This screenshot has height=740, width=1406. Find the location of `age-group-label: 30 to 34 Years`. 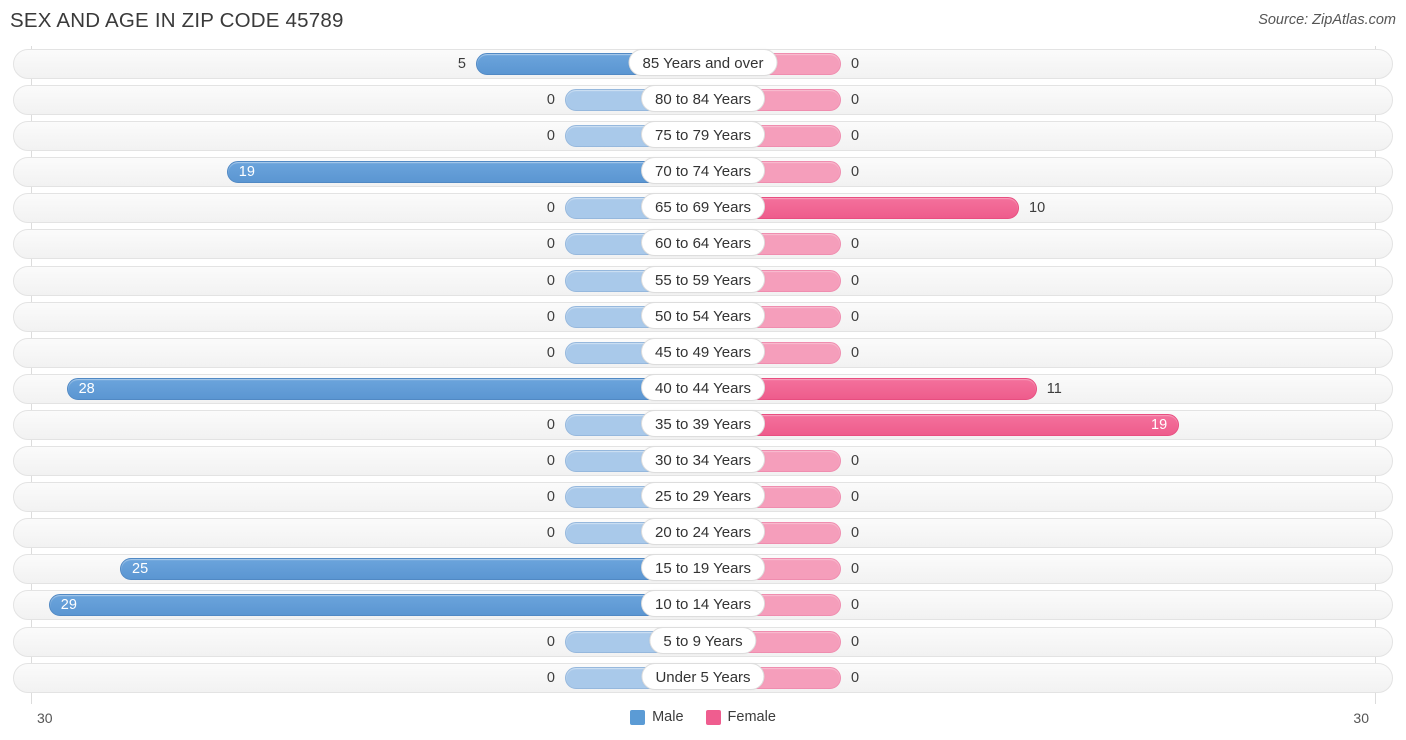

age-group-label: 30 to 34 Years is located at coordinates (703, 460).